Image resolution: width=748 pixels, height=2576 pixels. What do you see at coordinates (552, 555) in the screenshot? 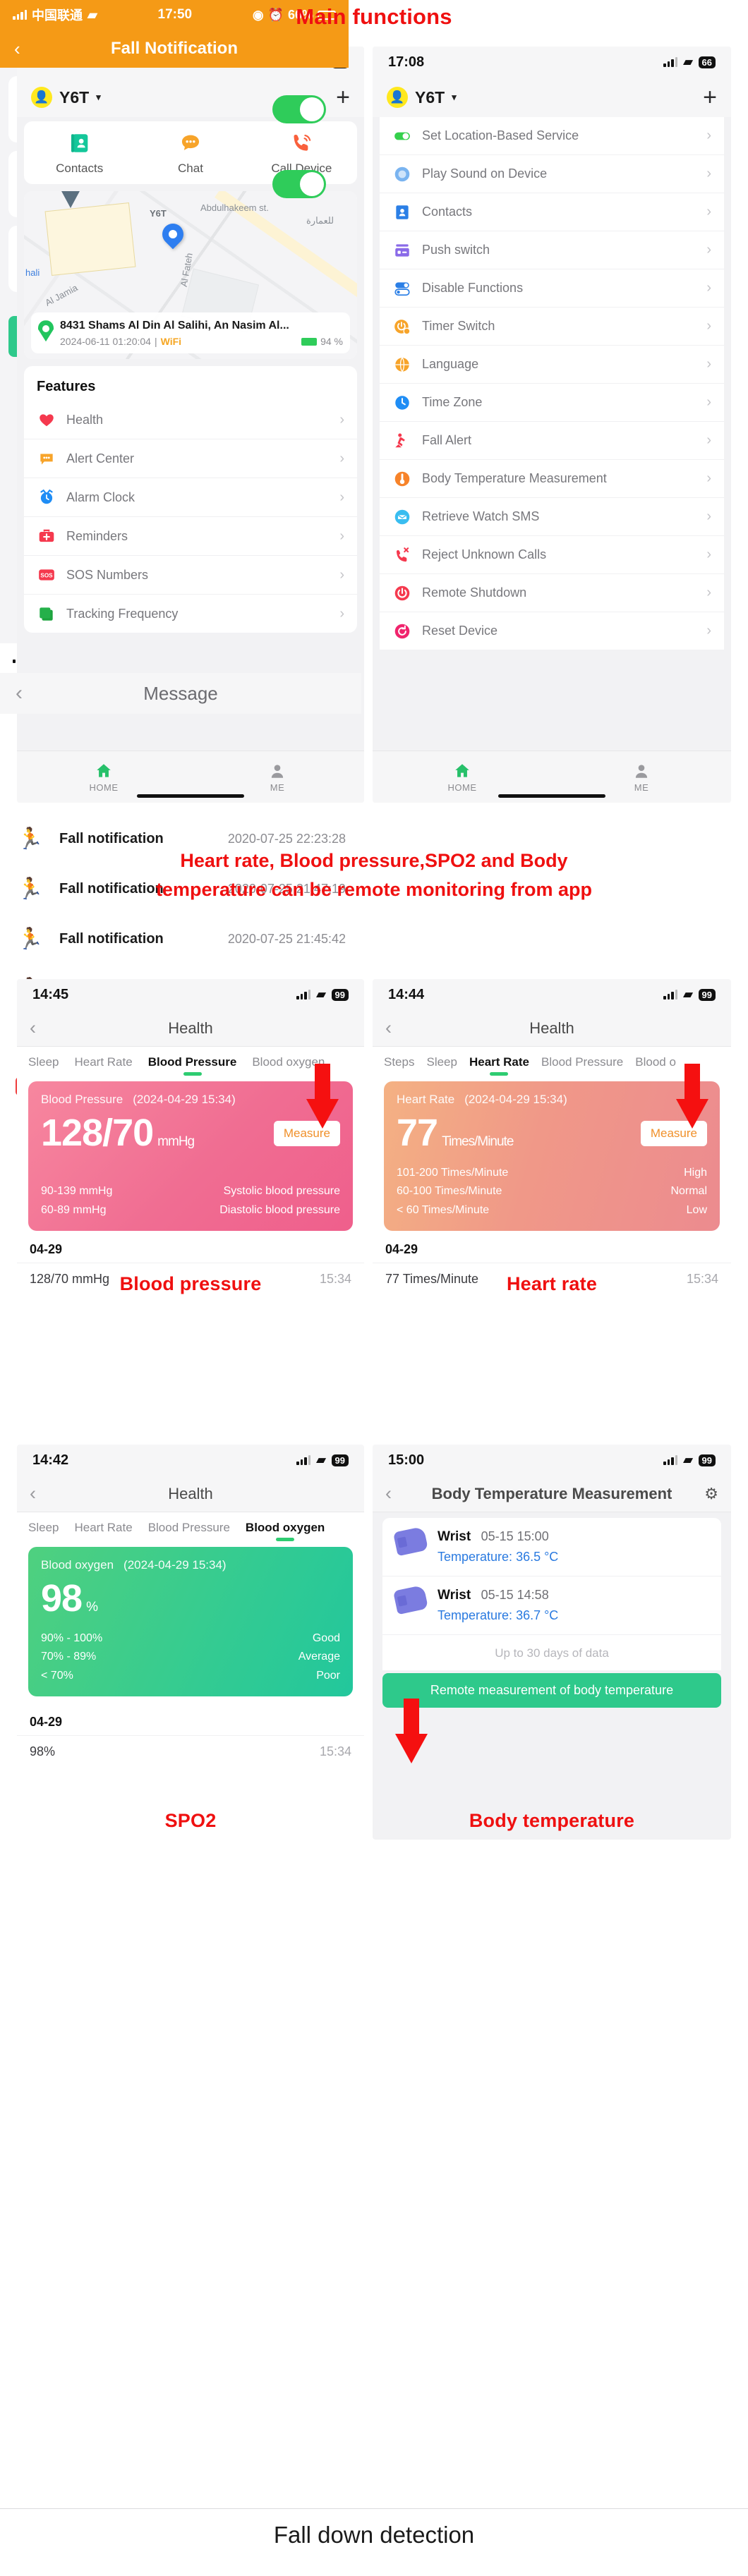
I see `setting-row-reject-unknown-calls: Reject Unknown Calls ›` at bounding box center [552, 555].